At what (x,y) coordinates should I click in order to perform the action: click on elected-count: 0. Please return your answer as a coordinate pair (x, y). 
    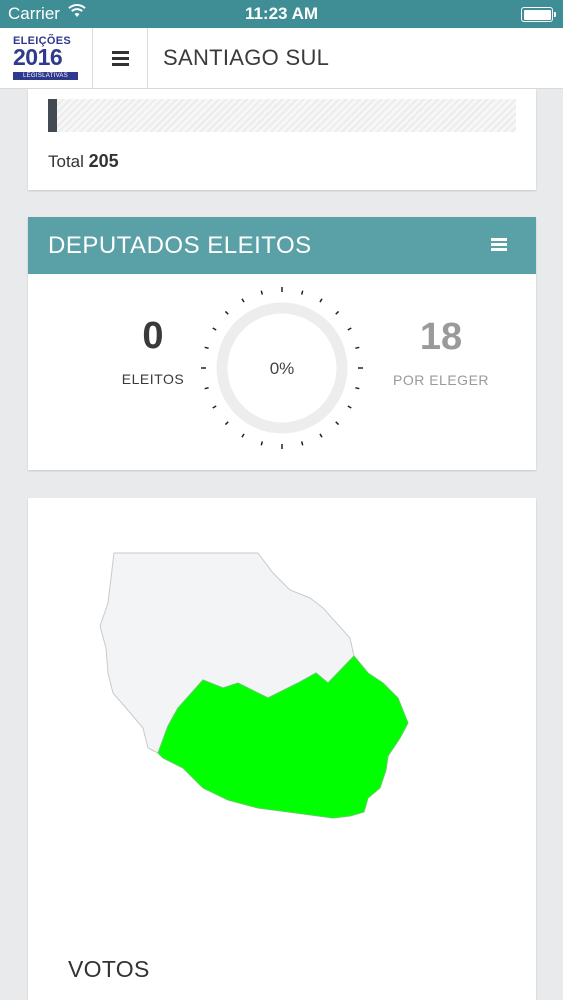
    Looking at the image, I should click on (153, 336).